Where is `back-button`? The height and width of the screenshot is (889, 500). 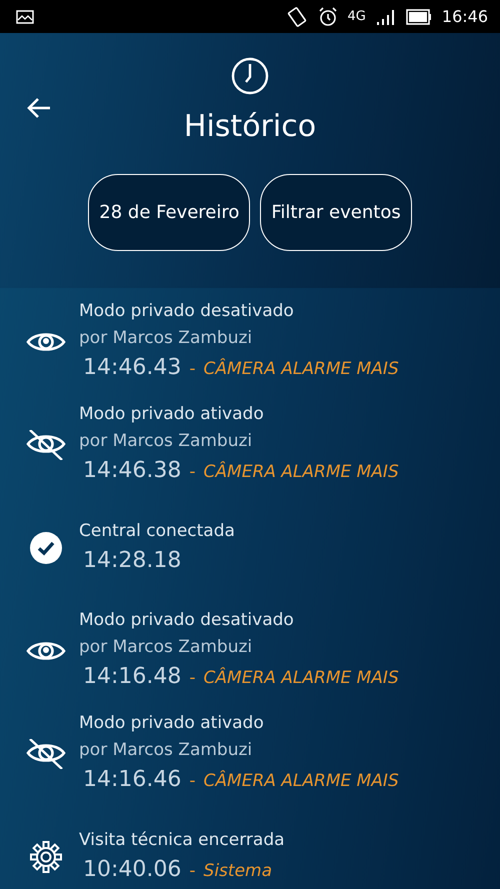 back-button is located at coordinates (39, 108).